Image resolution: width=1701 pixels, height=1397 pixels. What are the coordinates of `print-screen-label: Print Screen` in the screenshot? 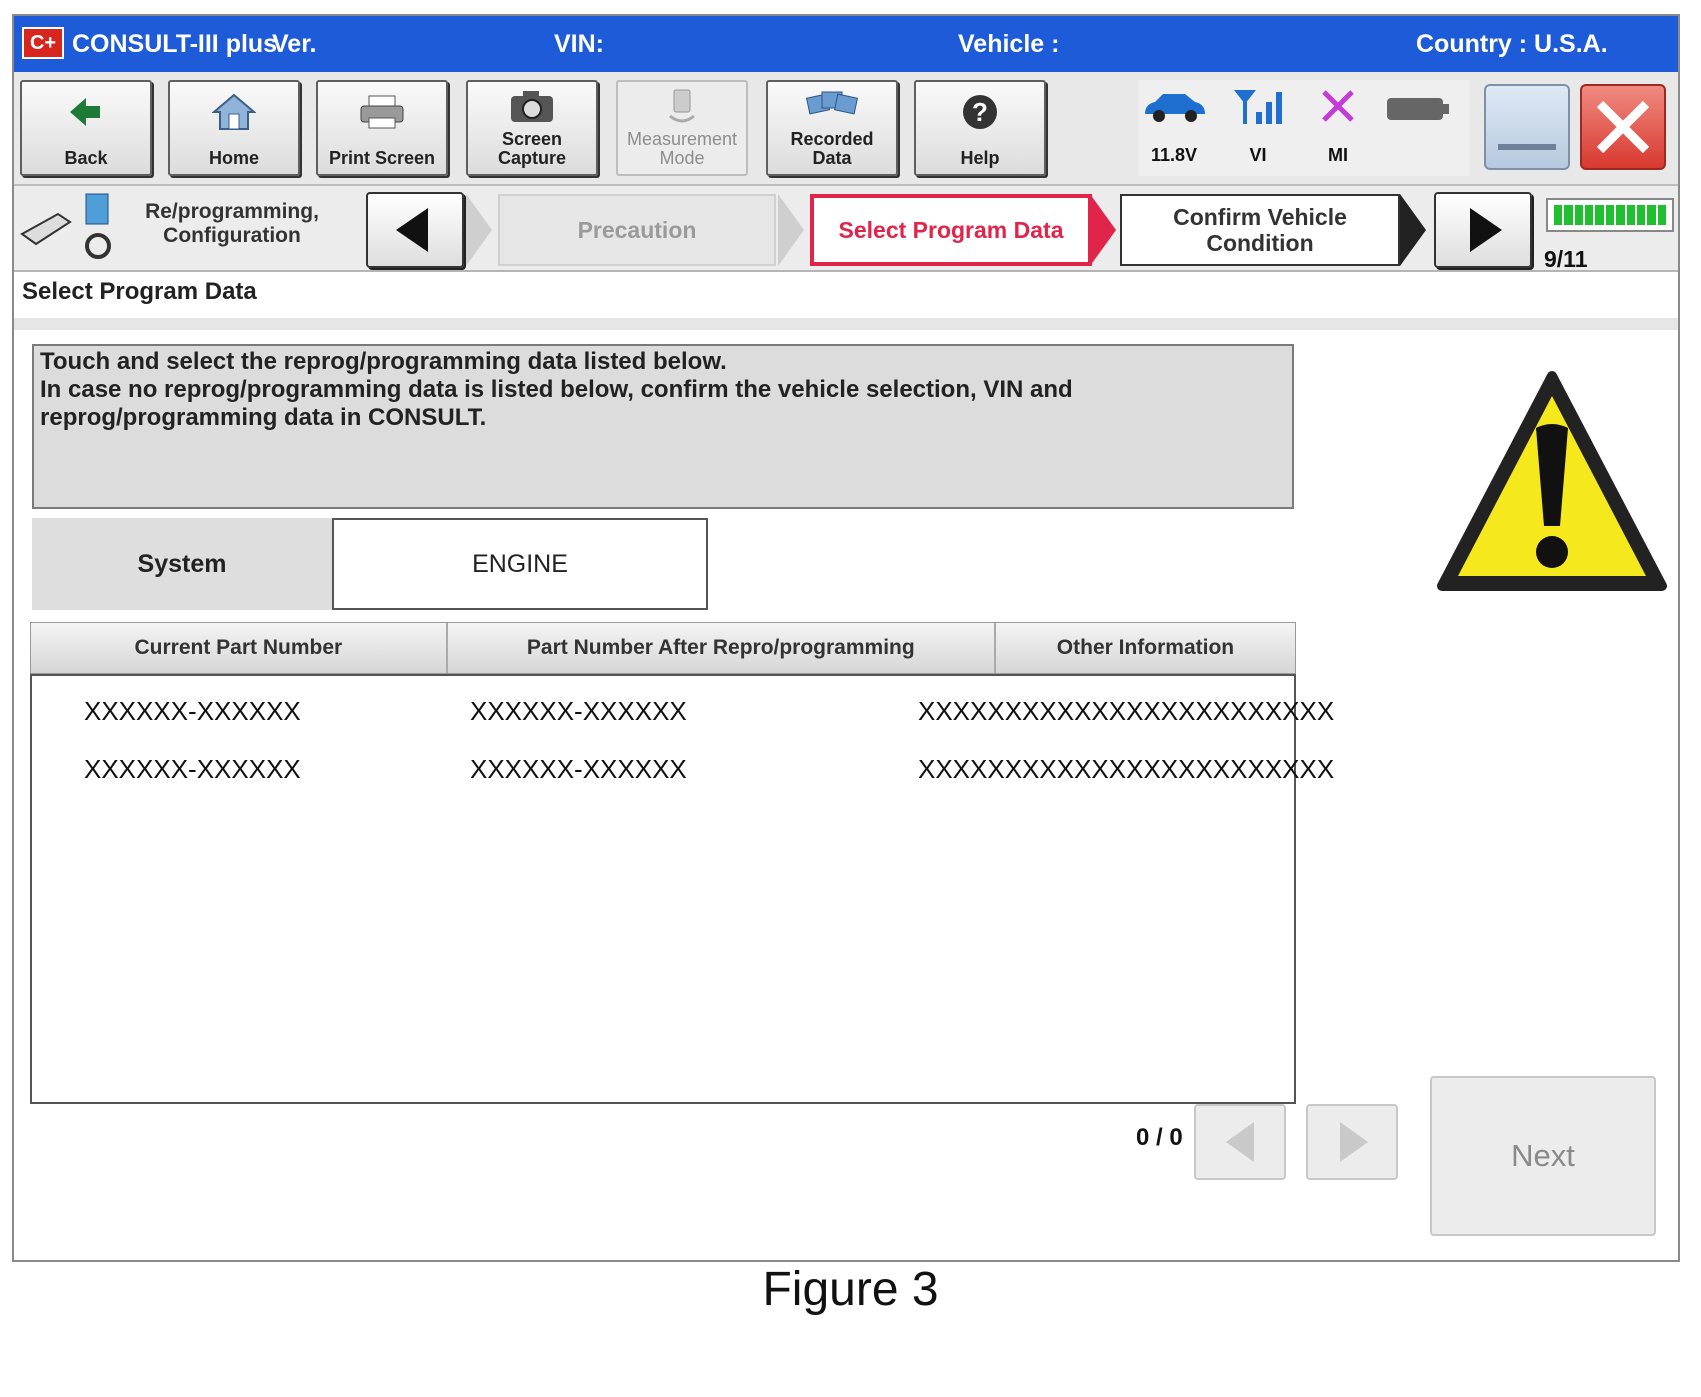 It's located at (382, 158).